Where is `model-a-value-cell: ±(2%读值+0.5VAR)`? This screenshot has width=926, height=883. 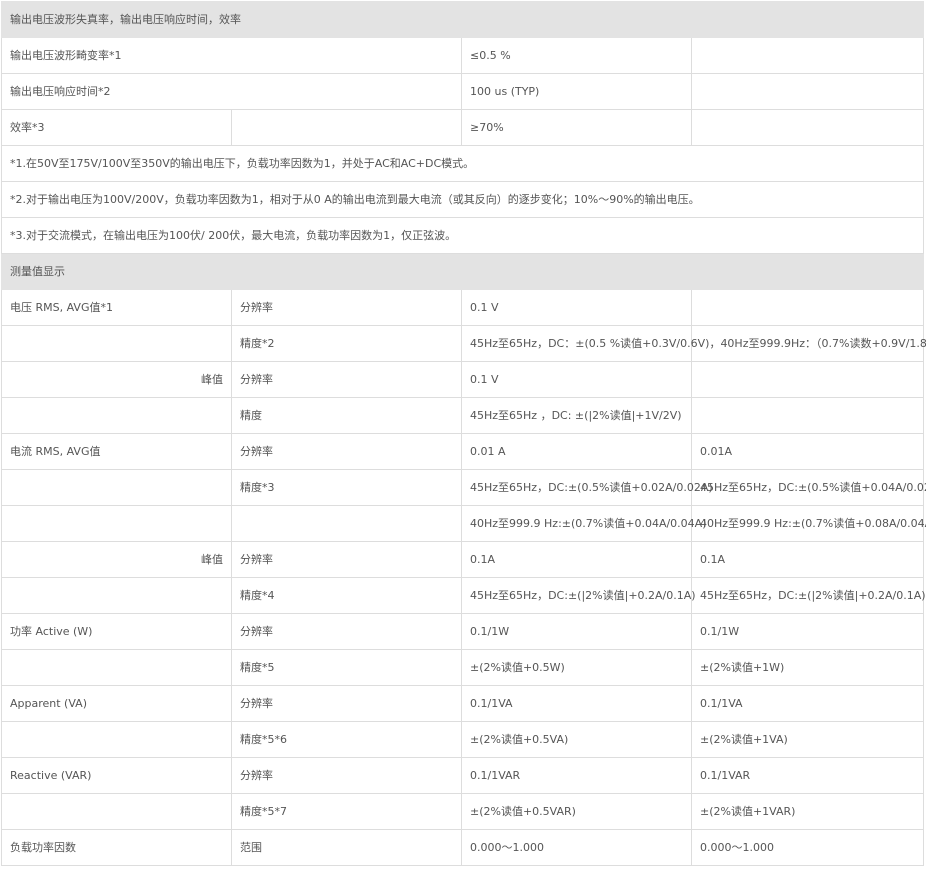
model-a-value-cell: ±(2%读值+0.5VAR) is located at coordinates (576, 811).